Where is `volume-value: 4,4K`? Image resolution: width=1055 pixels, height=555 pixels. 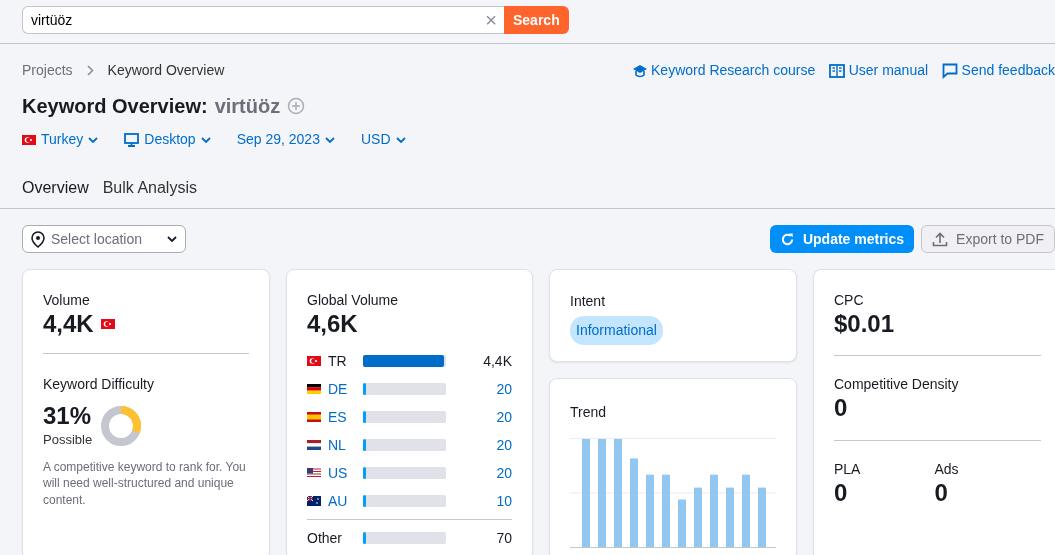
volume-value: 4,4K is located at coordinates (497, 361).